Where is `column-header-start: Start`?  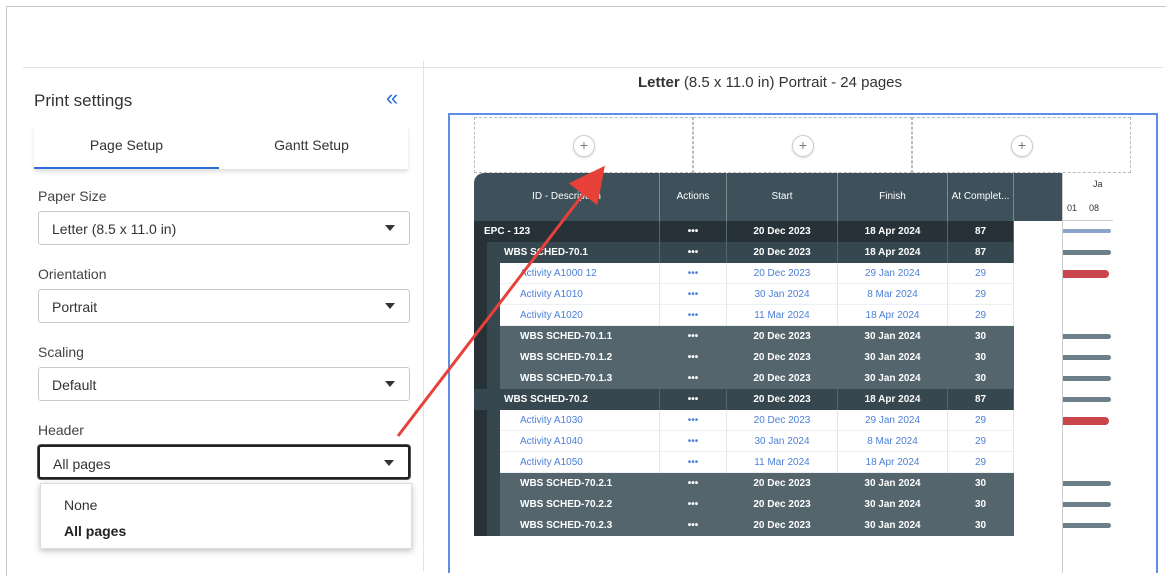
column-header-start: Start is located at coordinates (782, 197).